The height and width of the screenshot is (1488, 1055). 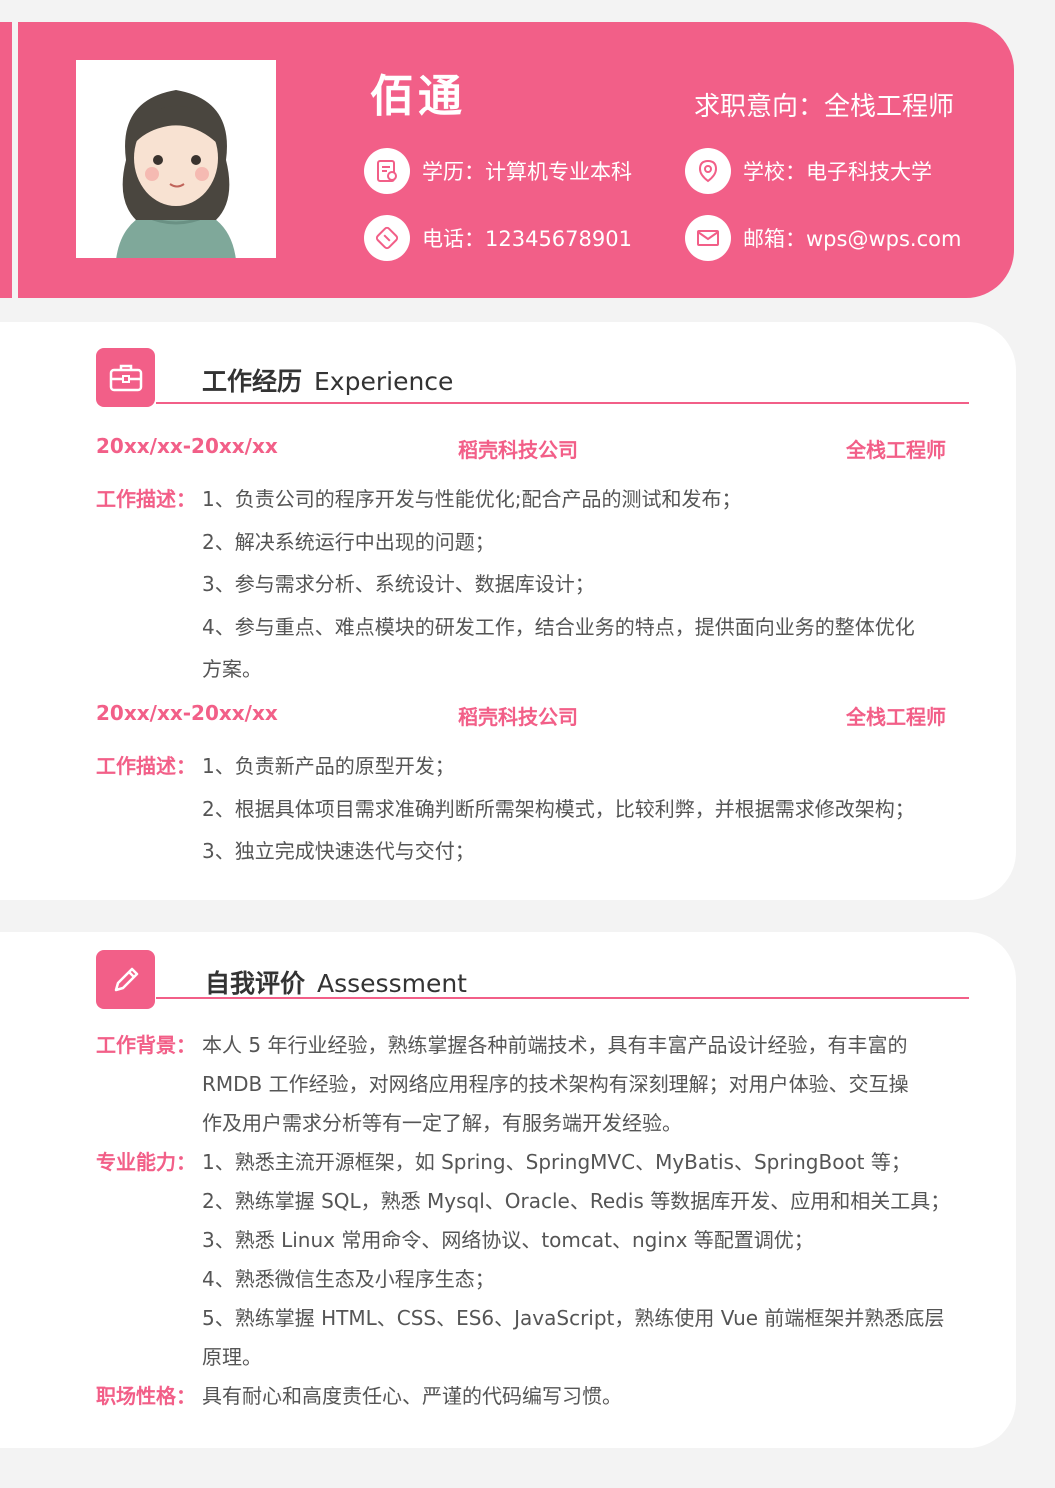 I want to click on candidate-name: 佰通, so click(x=418, y=96).